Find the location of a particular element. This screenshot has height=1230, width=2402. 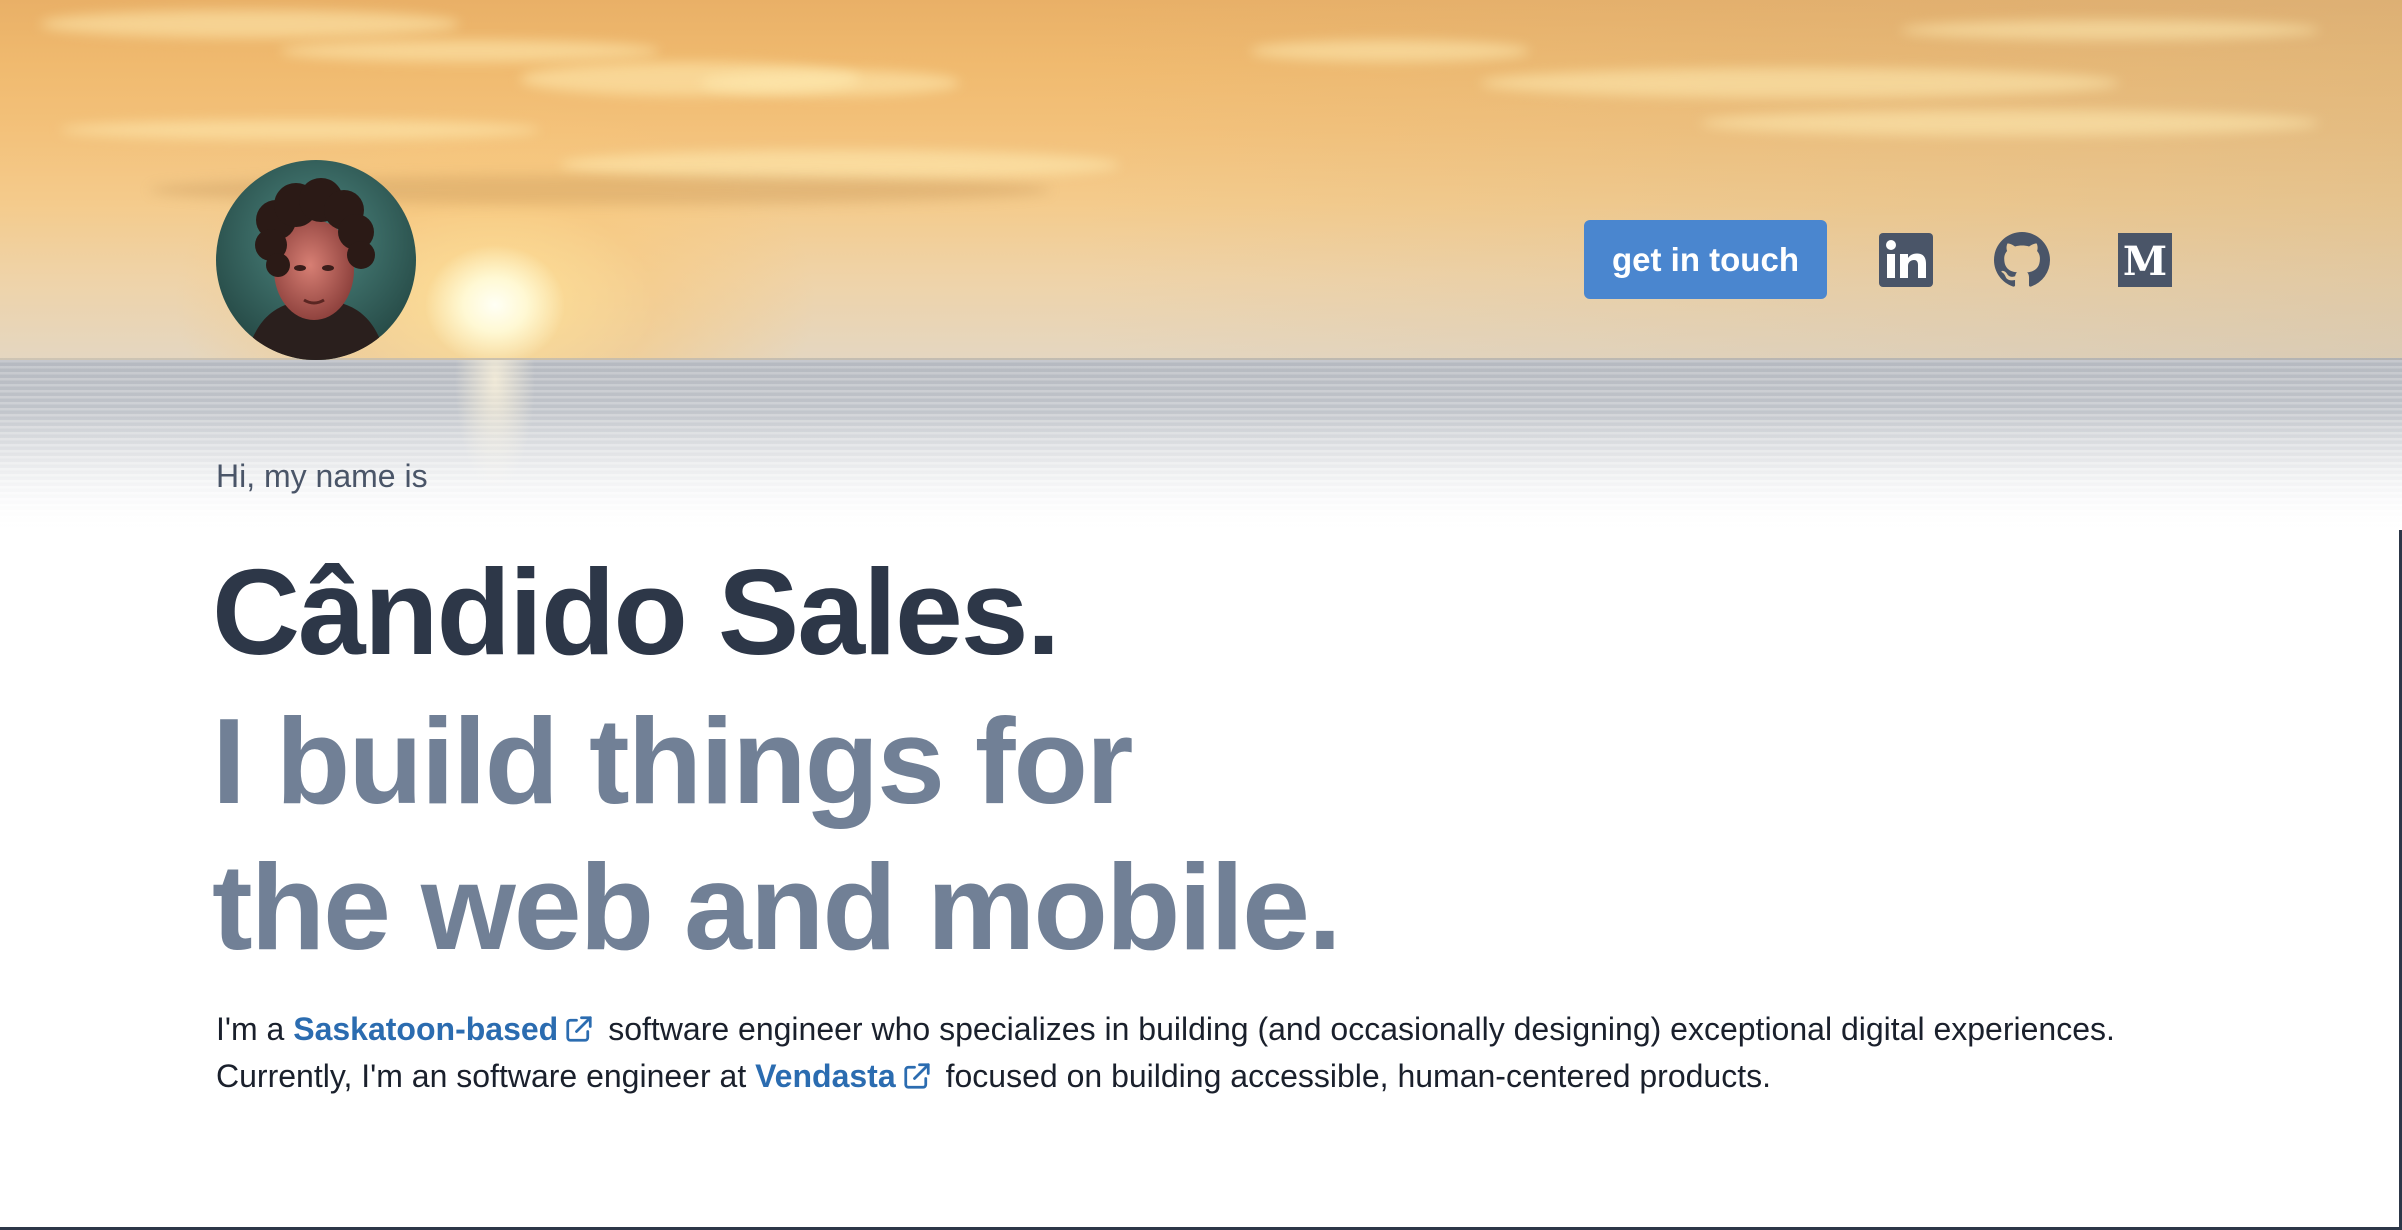

svg-text: M is located at coordinates (2145, 261).